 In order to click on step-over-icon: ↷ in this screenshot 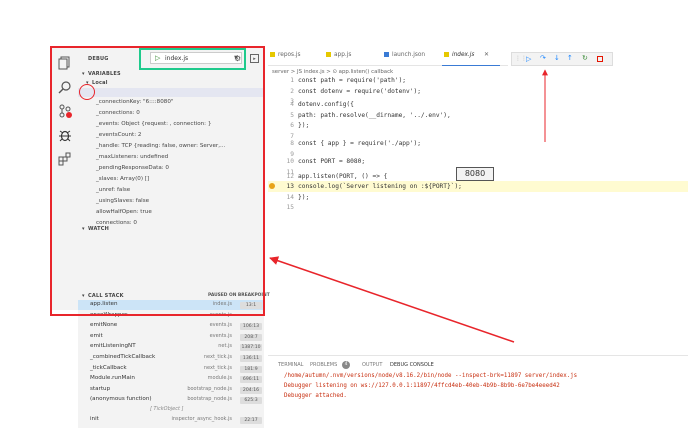, I will do `click(543, 58)`.